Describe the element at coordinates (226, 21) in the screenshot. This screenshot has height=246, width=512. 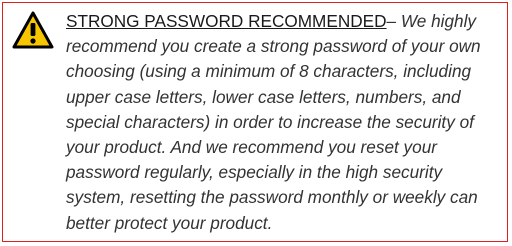
I see `notice-title: STRONG PASSWORD RECOMMENDED` at that location.